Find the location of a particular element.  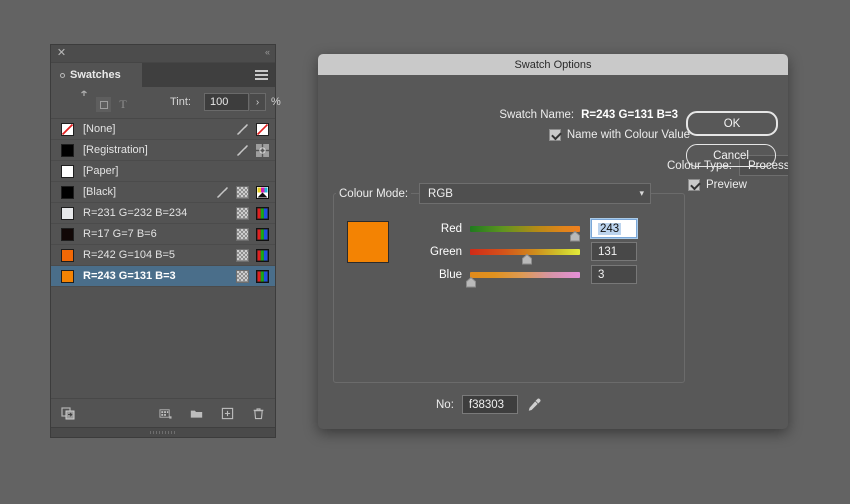

swatch-row: R=242 G=104 B=5 is located at coordinates (163, 255).